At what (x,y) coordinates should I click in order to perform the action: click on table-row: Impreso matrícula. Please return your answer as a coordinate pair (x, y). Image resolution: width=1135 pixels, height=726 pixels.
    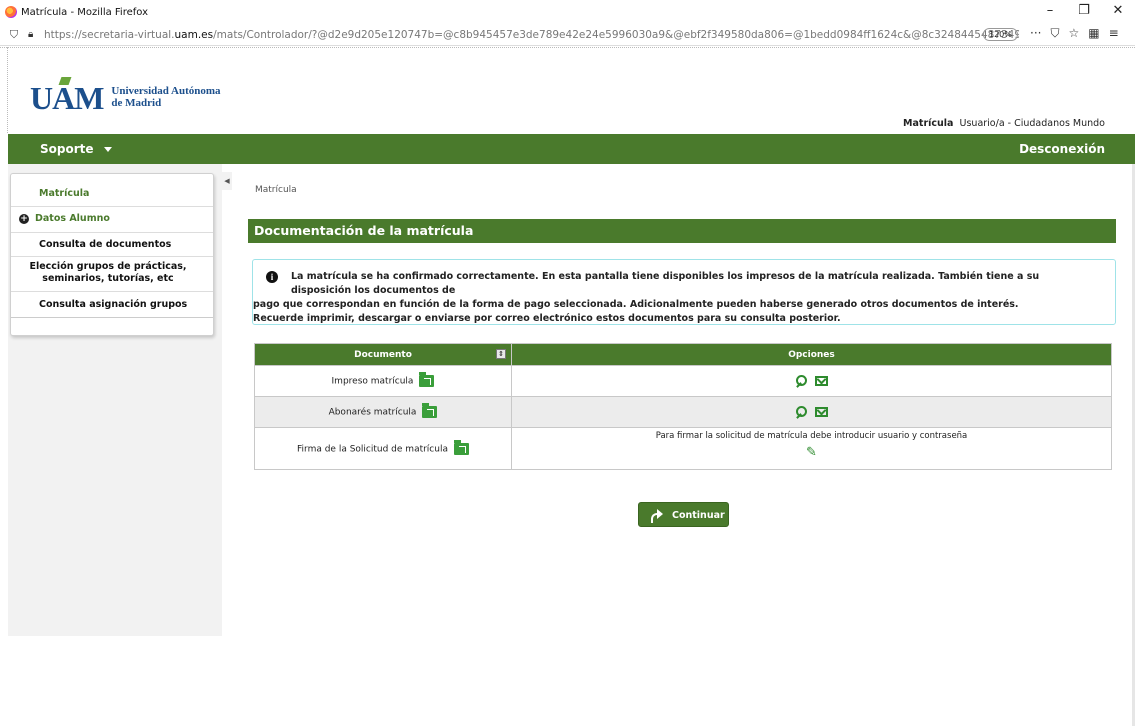
    Looking at the image, I should click on (683, 381).